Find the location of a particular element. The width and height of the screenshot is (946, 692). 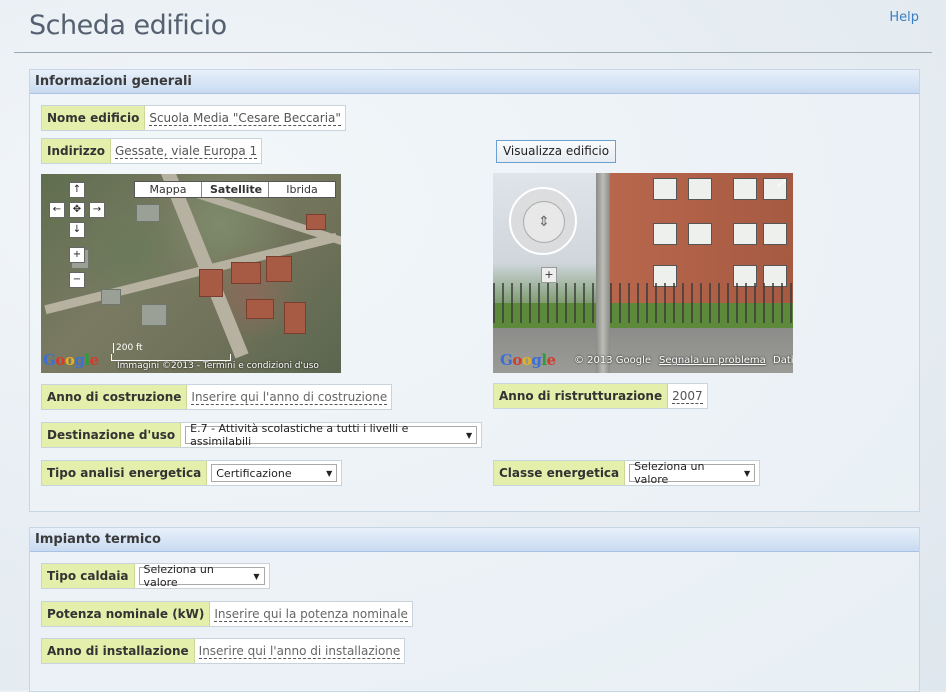

renovation-year-input: 2007 is located at coordinates (687, 396).